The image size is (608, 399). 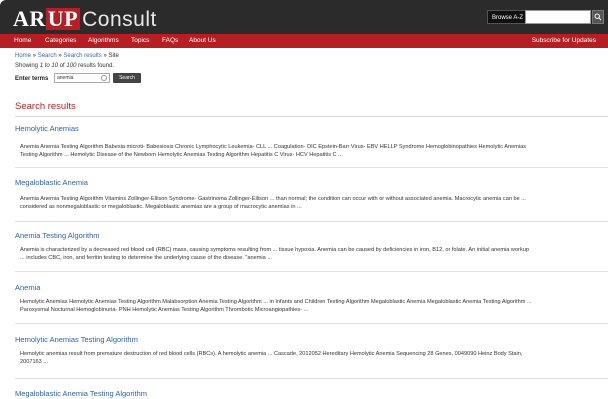 What do you see at coordinates (71, 66) in the screenshot?
I see `results-count-total: 100` at bounding box center [71, 66].